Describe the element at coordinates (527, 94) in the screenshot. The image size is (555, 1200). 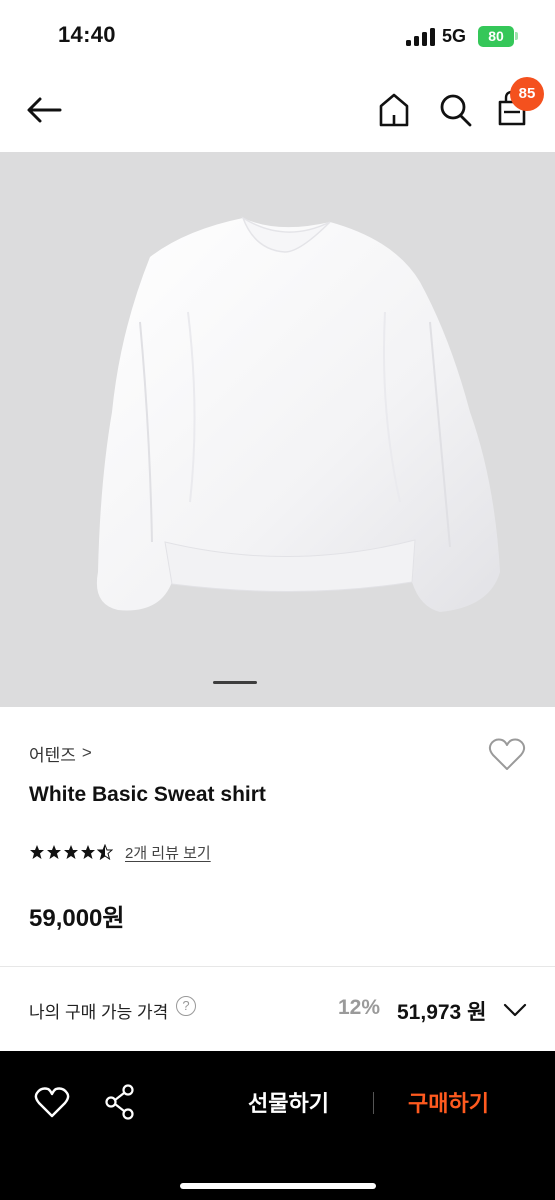
I see `cart-count-badge: 85` at that location.